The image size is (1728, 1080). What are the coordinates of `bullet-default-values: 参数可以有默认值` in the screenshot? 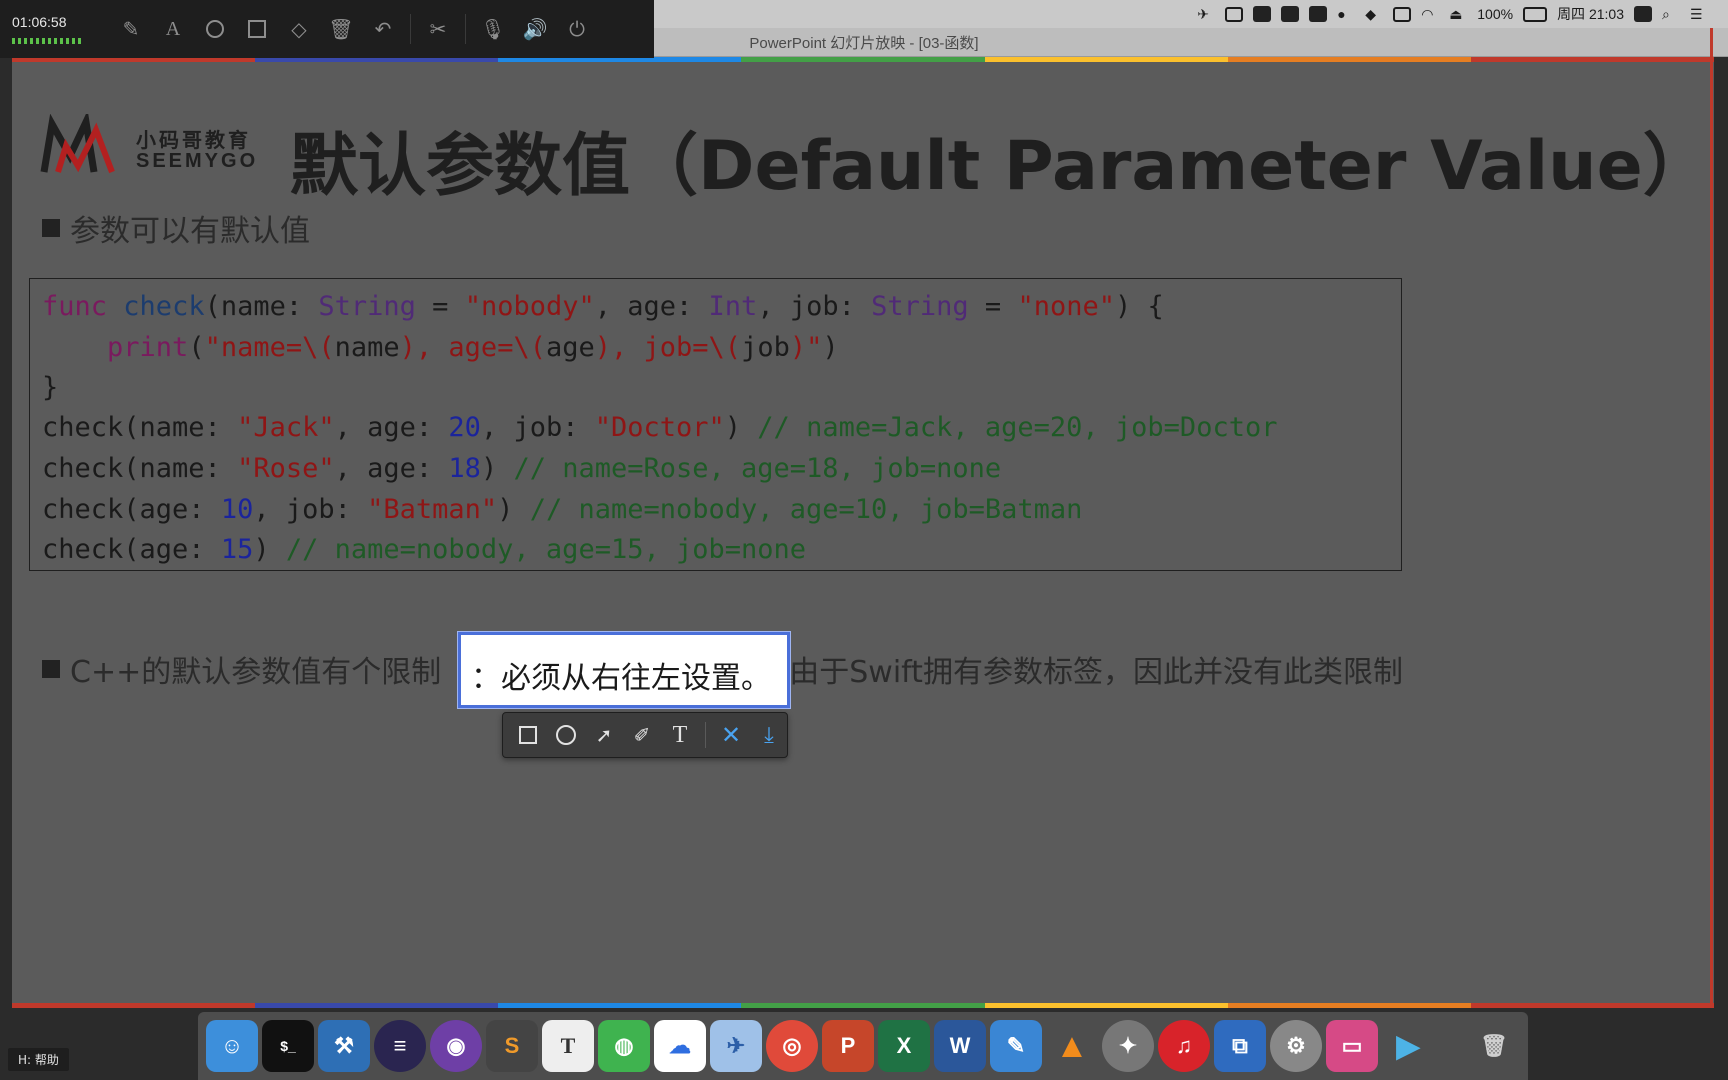 It's located at (176, 228).